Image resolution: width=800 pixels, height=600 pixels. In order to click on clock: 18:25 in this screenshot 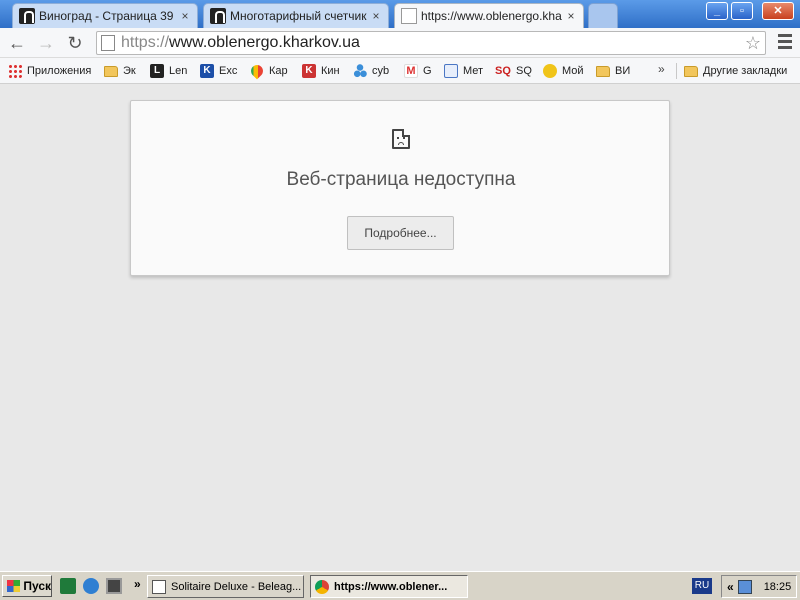, I will do `click(777, 586)`.